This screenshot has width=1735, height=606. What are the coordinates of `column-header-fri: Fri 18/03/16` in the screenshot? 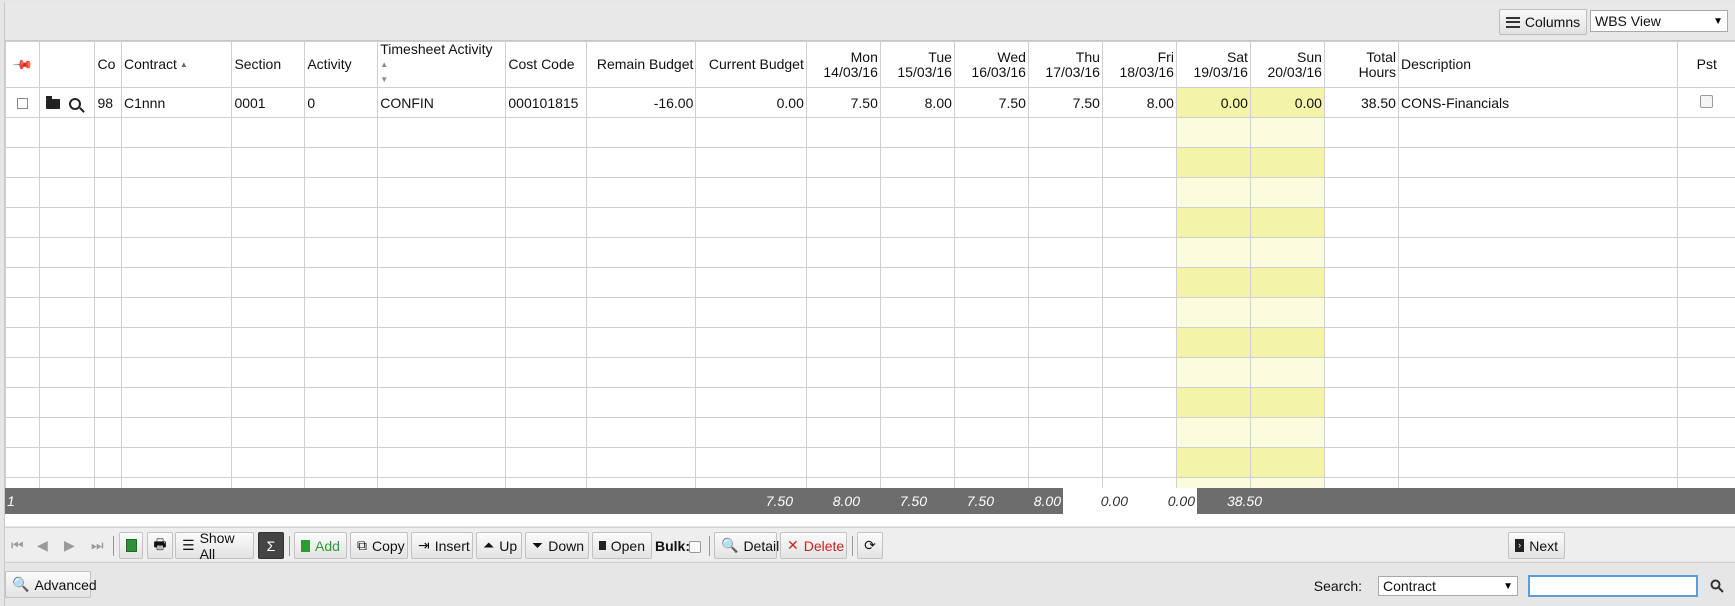 It's located at (1139, 64).